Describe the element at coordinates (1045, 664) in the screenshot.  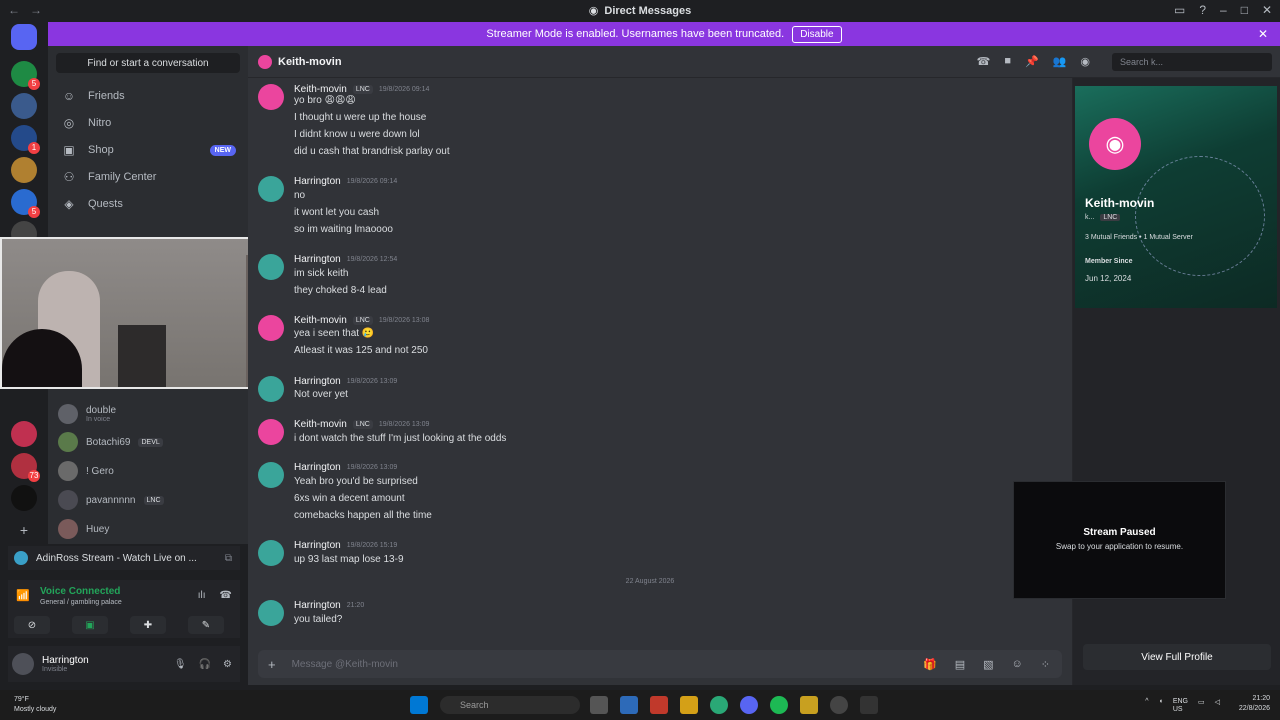
I see `apps-icon: ⁘` at that location.